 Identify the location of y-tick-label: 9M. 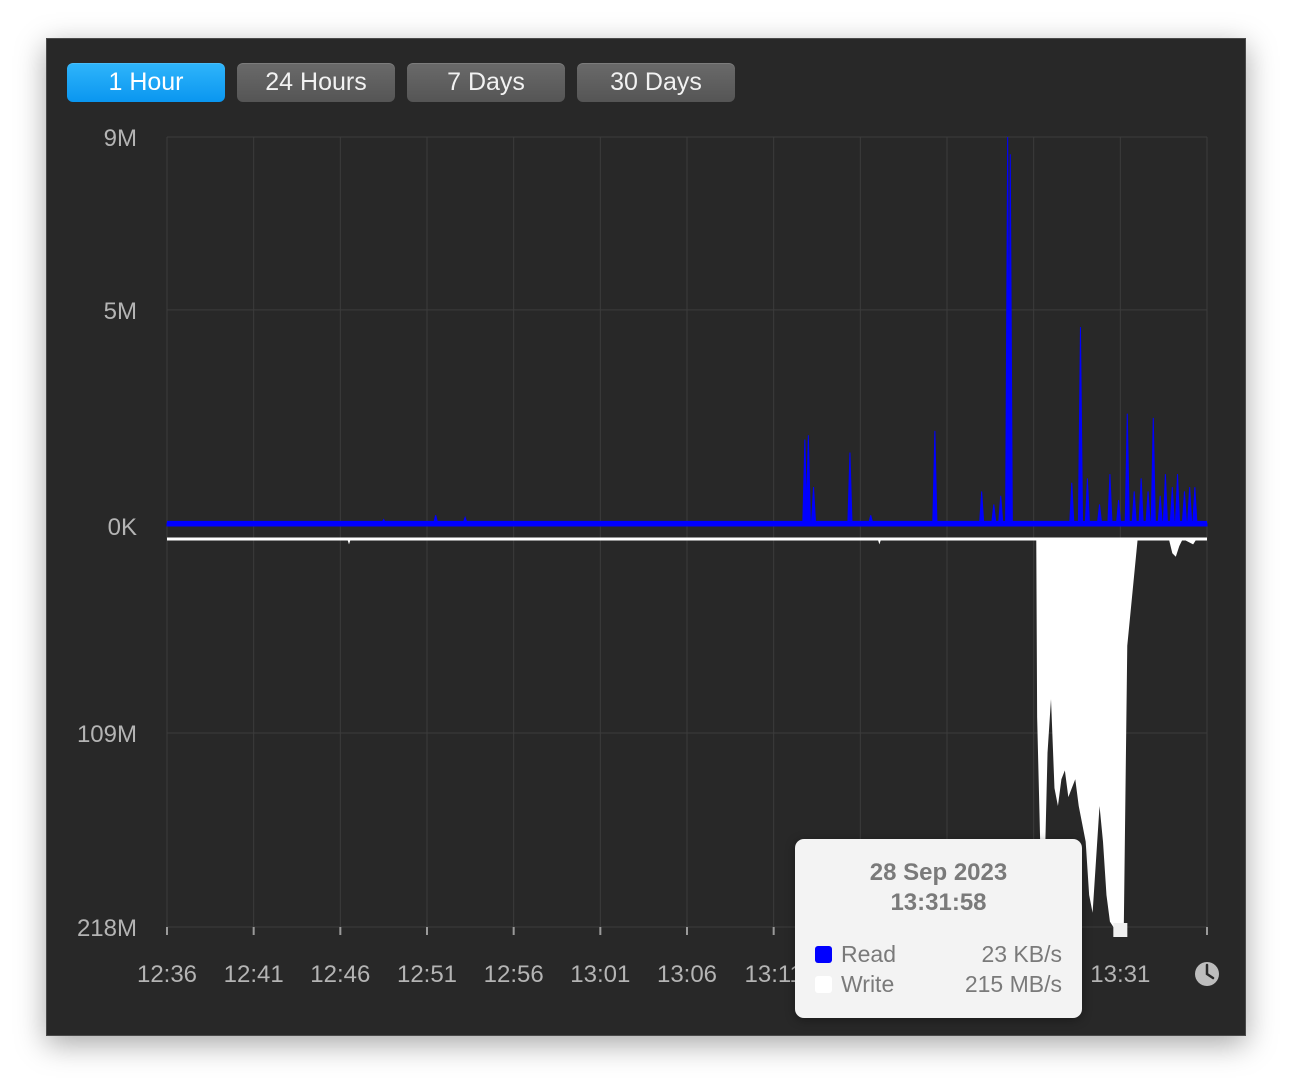
(120, 138).